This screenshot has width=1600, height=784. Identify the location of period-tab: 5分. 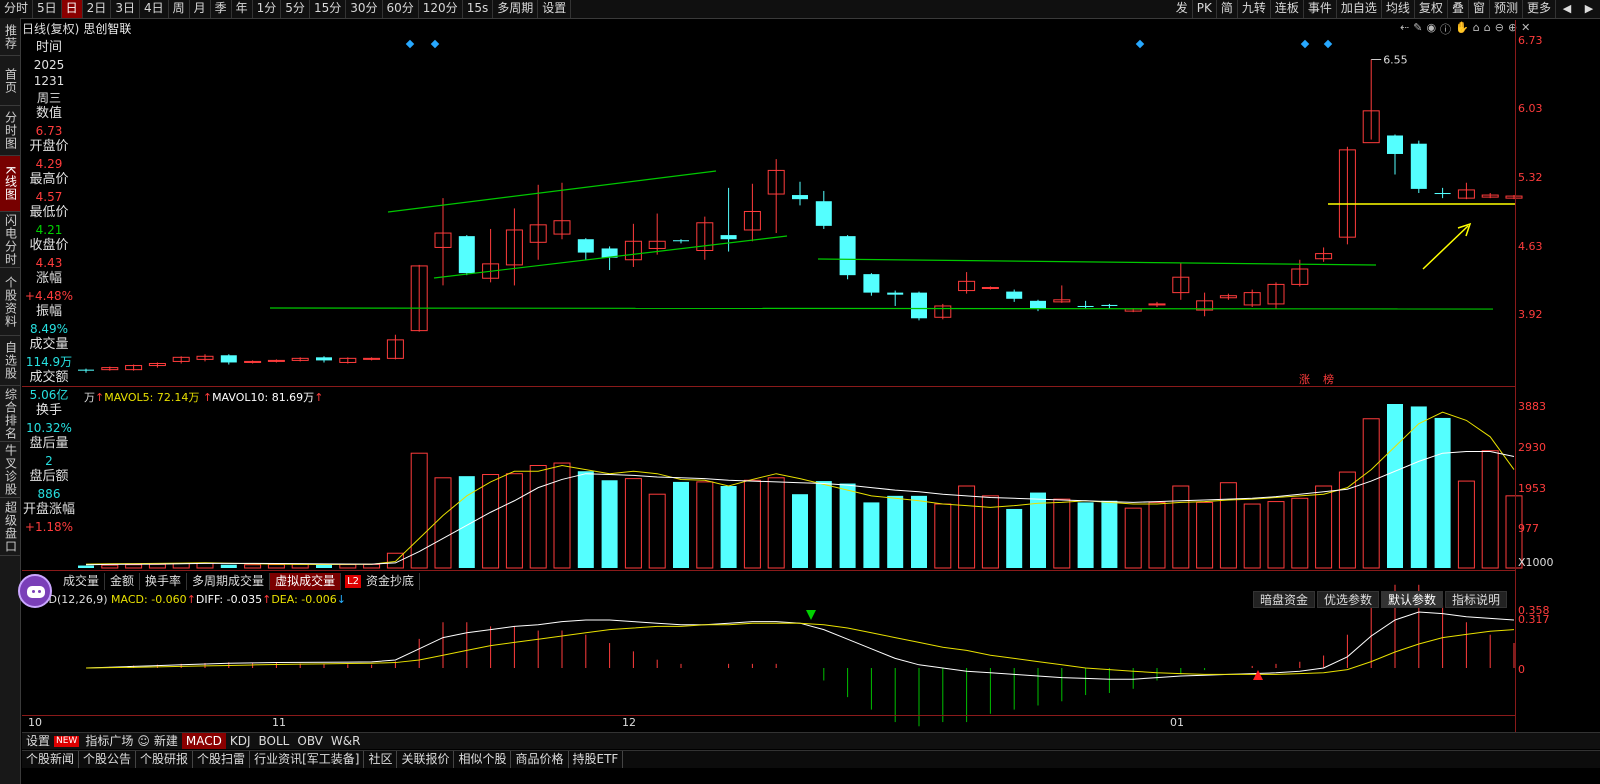
(295, 9).